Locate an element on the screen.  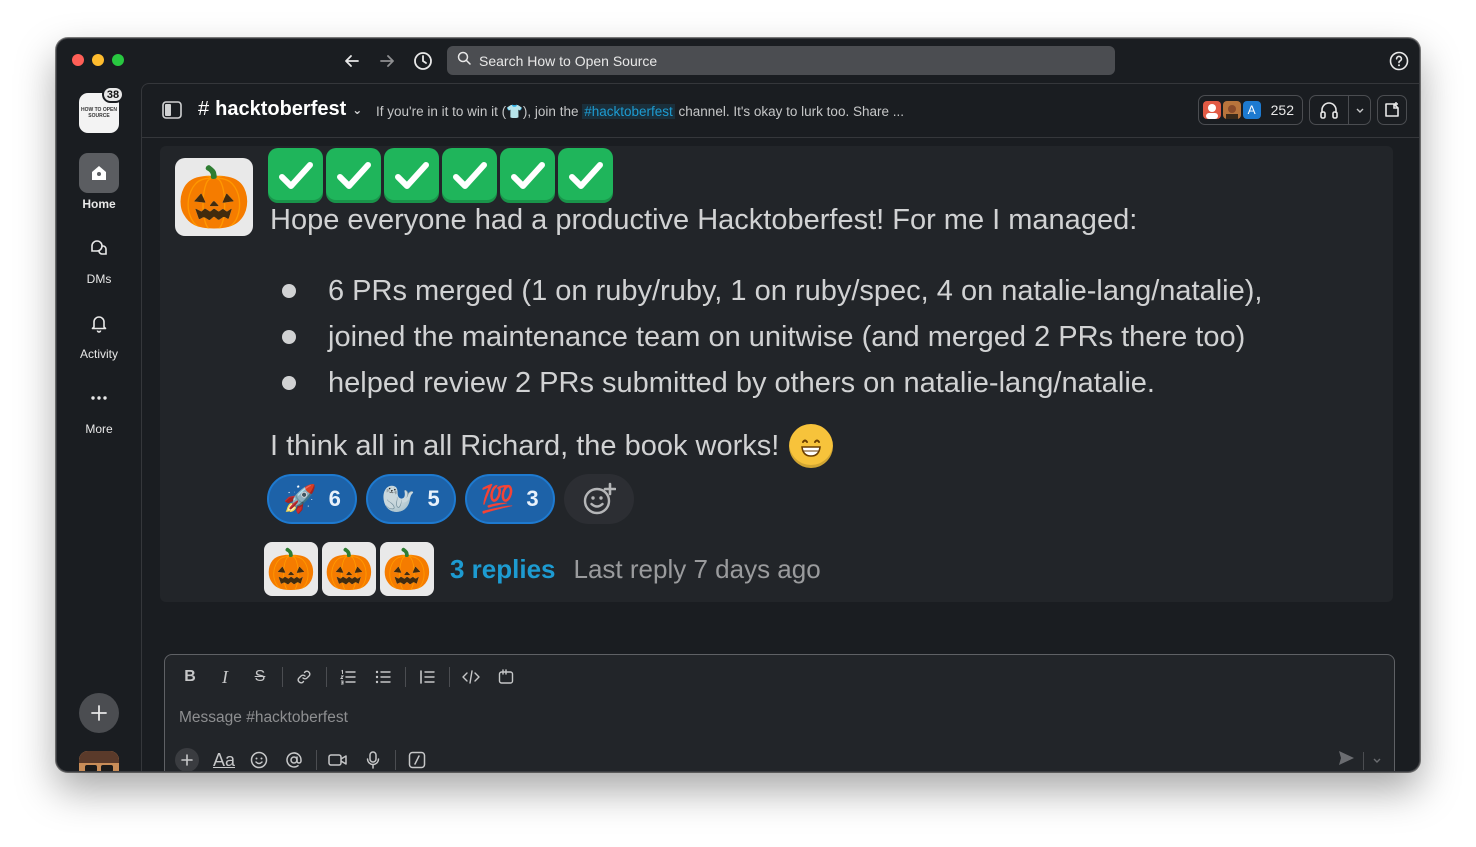
members-button: A 252 is located at coordinates (1250, 110).